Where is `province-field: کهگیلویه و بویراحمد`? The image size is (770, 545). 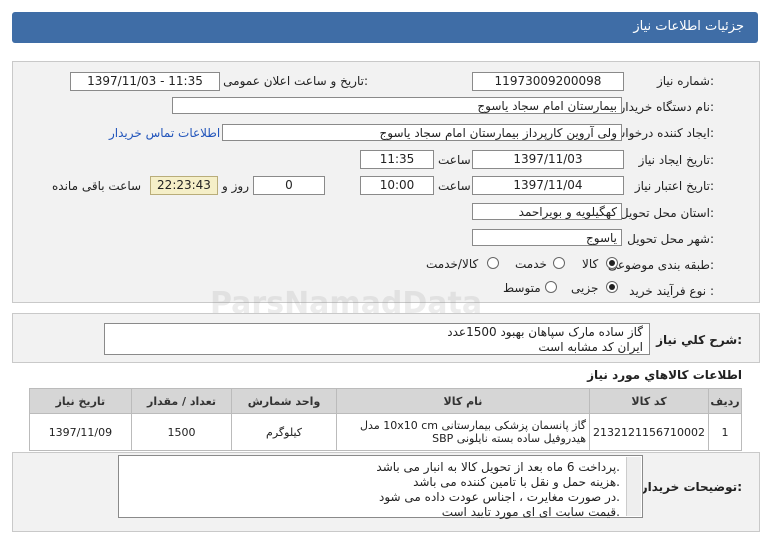 province-field: کهگیلویه و بویراحمد is located at coordinates (547, 211).